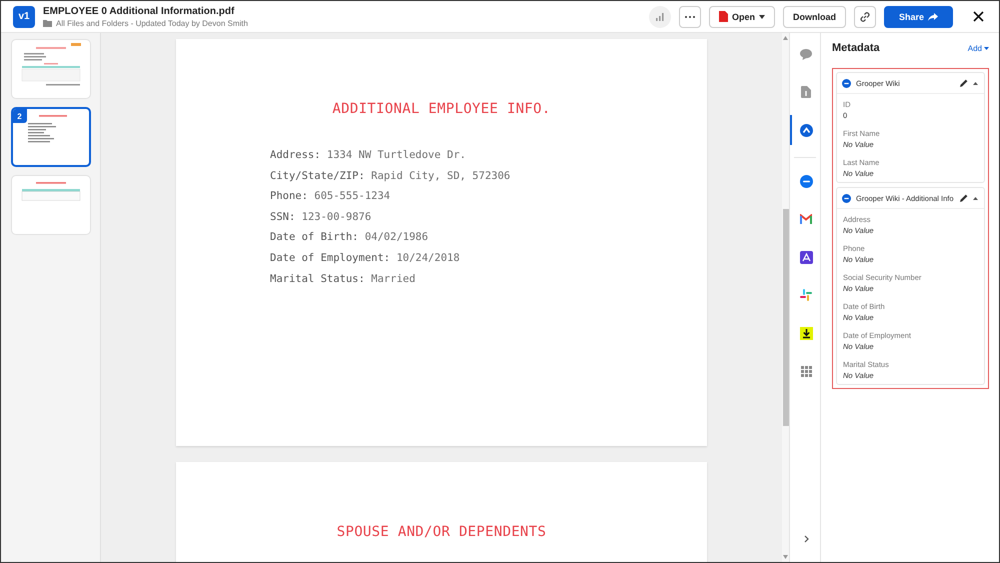 This screenshot has width=1000, height=563. I want to click on version-badge: v1, so click(24, 17).